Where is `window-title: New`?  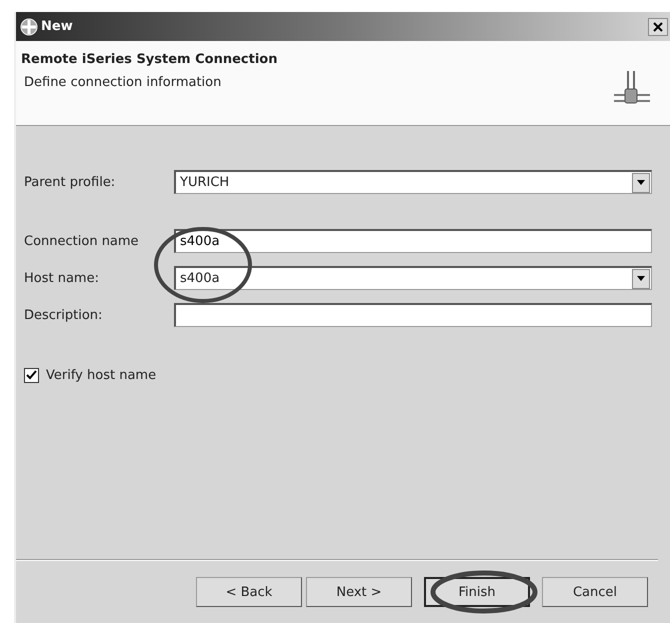
window-title: New is located at coordinates (57, 26).